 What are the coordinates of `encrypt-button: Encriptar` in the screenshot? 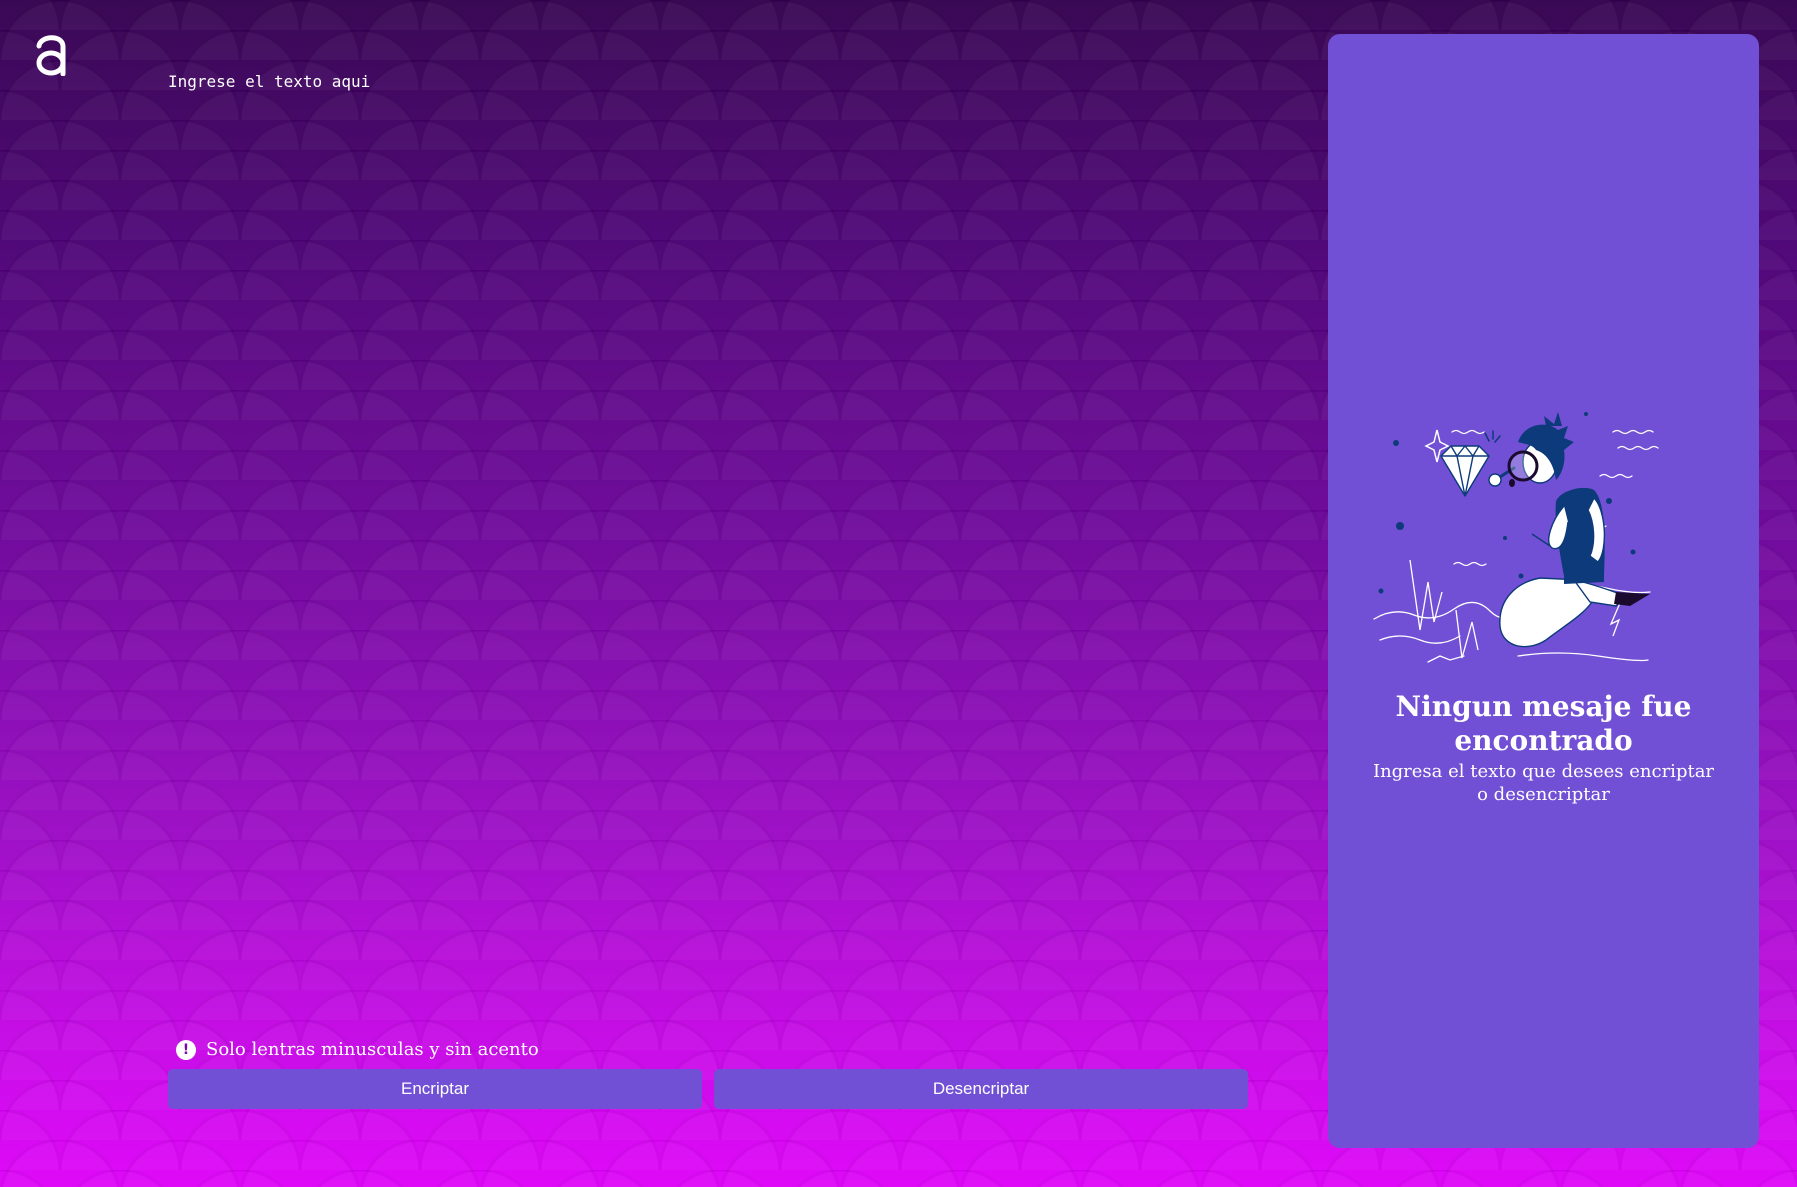 It's located at (435, 1089).